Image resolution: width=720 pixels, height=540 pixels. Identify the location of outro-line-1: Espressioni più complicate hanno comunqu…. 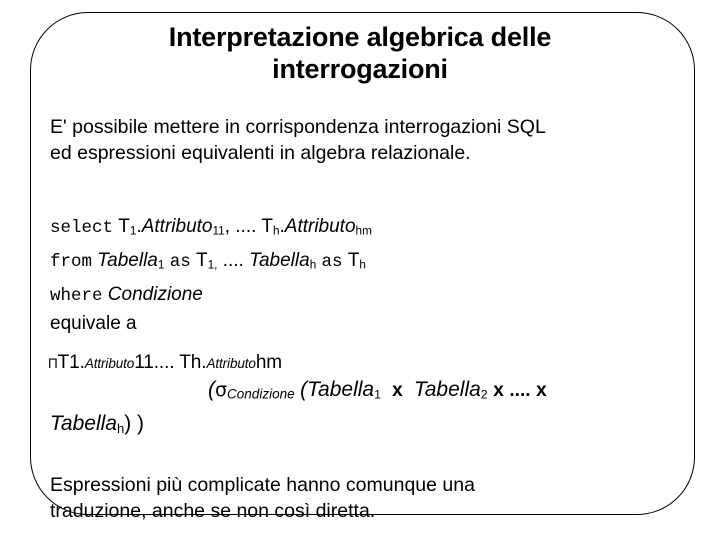
(262, 485).